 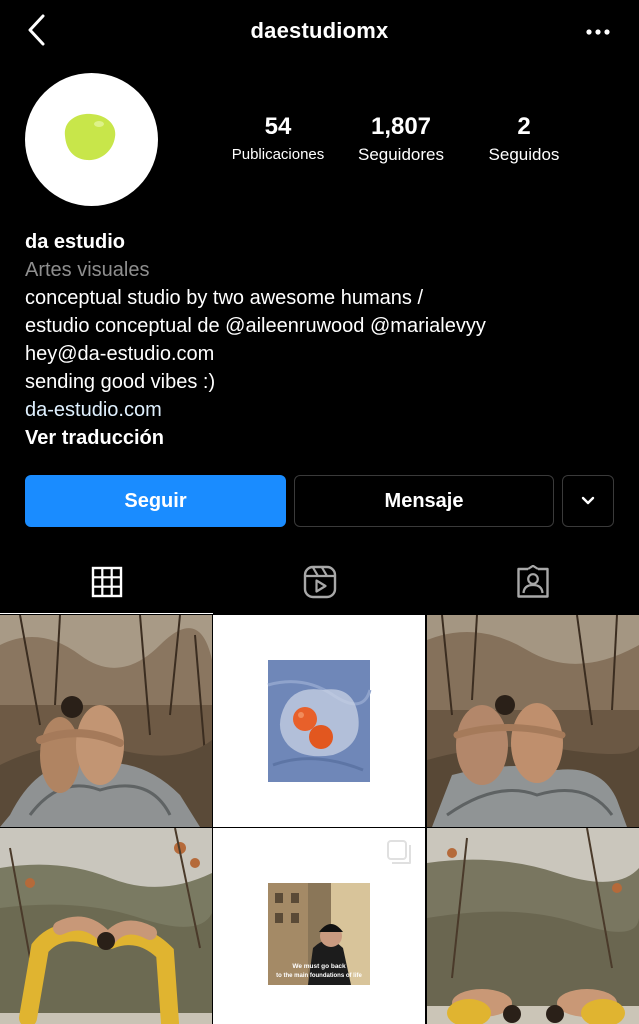 I want to click on carousel-icon, so click(x=399, y=852).